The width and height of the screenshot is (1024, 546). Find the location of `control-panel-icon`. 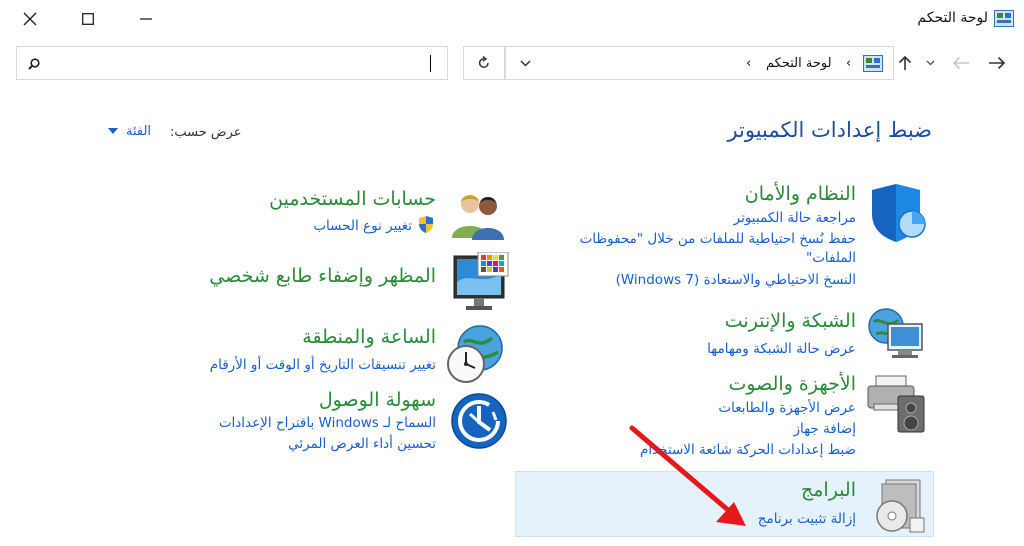

control-panel-icon is located at coordinates (1004, 18).